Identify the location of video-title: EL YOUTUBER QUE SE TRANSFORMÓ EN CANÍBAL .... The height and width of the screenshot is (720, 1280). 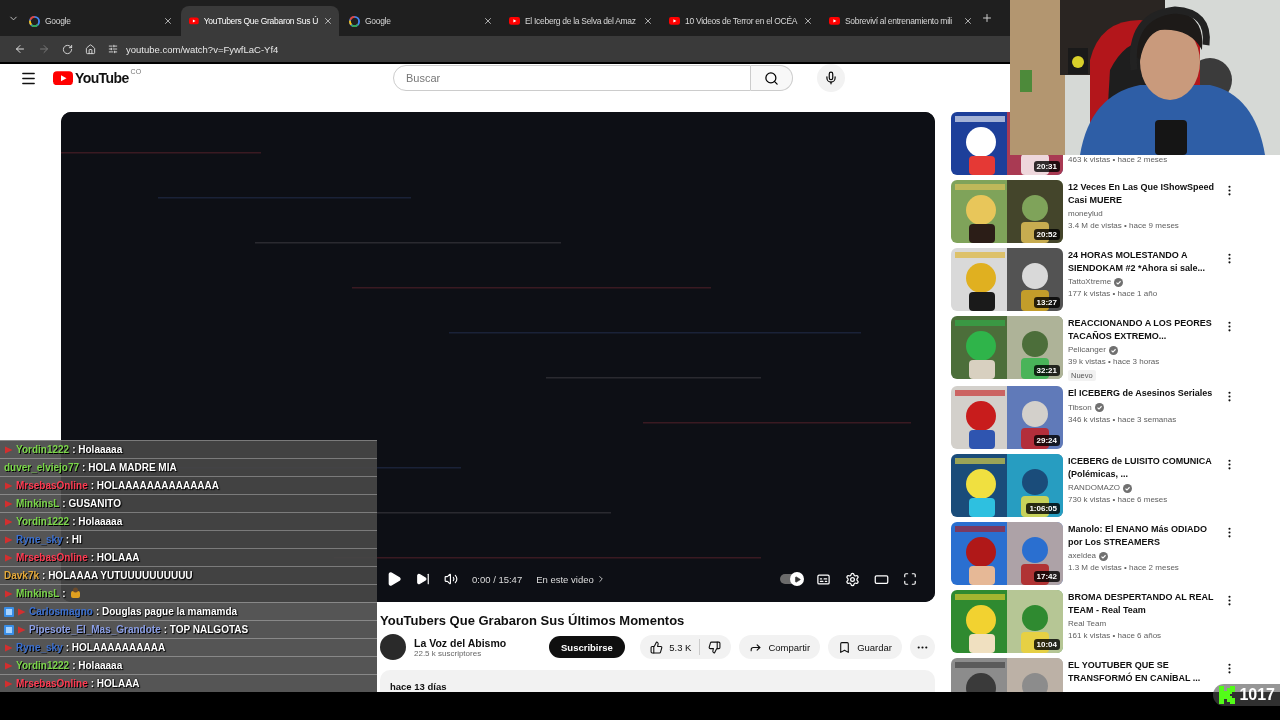
(1143, 671).